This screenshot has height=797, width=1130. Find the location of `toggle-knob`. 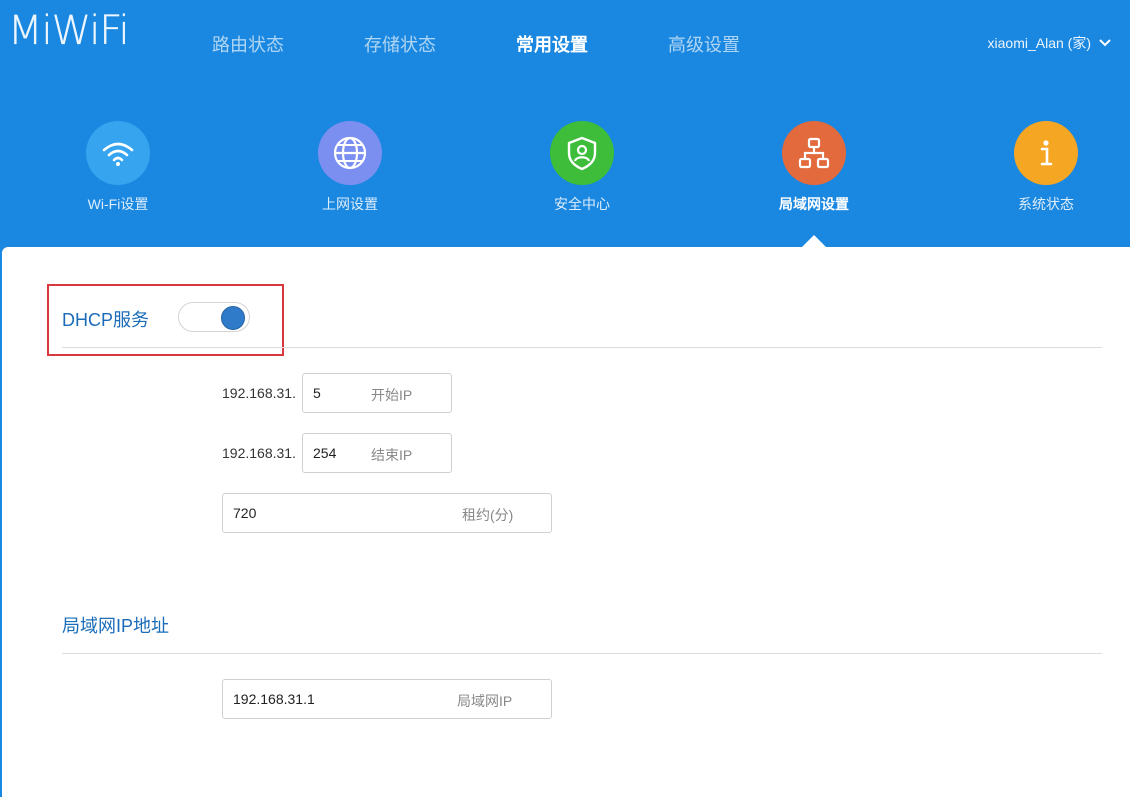

toggle-knob is located at coordinates (233, 318).